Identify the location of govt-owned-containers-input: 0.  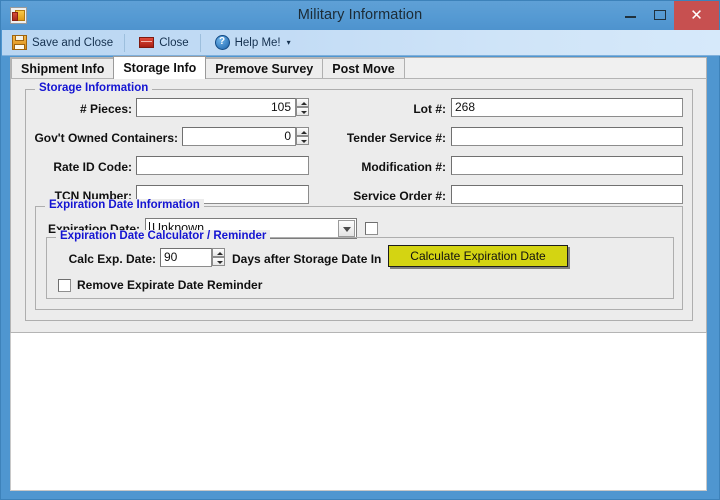
(239, 136).